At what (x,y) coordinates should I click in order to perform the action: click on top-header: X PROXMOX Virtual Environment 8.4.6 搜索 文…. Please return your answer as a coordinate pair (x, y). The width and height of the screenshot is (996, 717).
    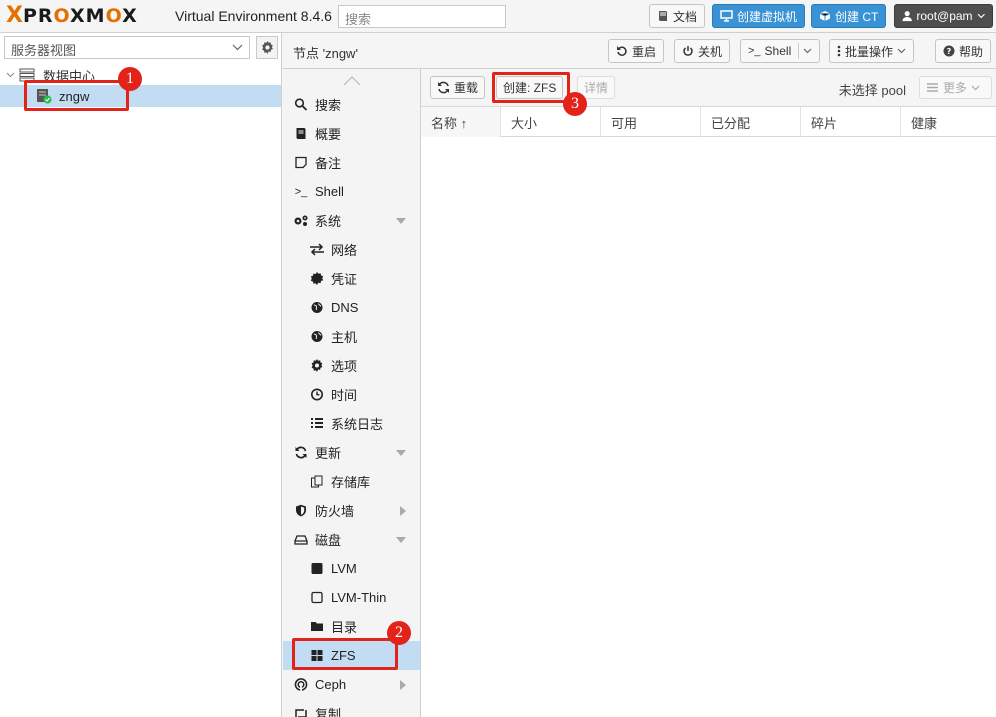
    Looking at the image, I should click on (498, 16).